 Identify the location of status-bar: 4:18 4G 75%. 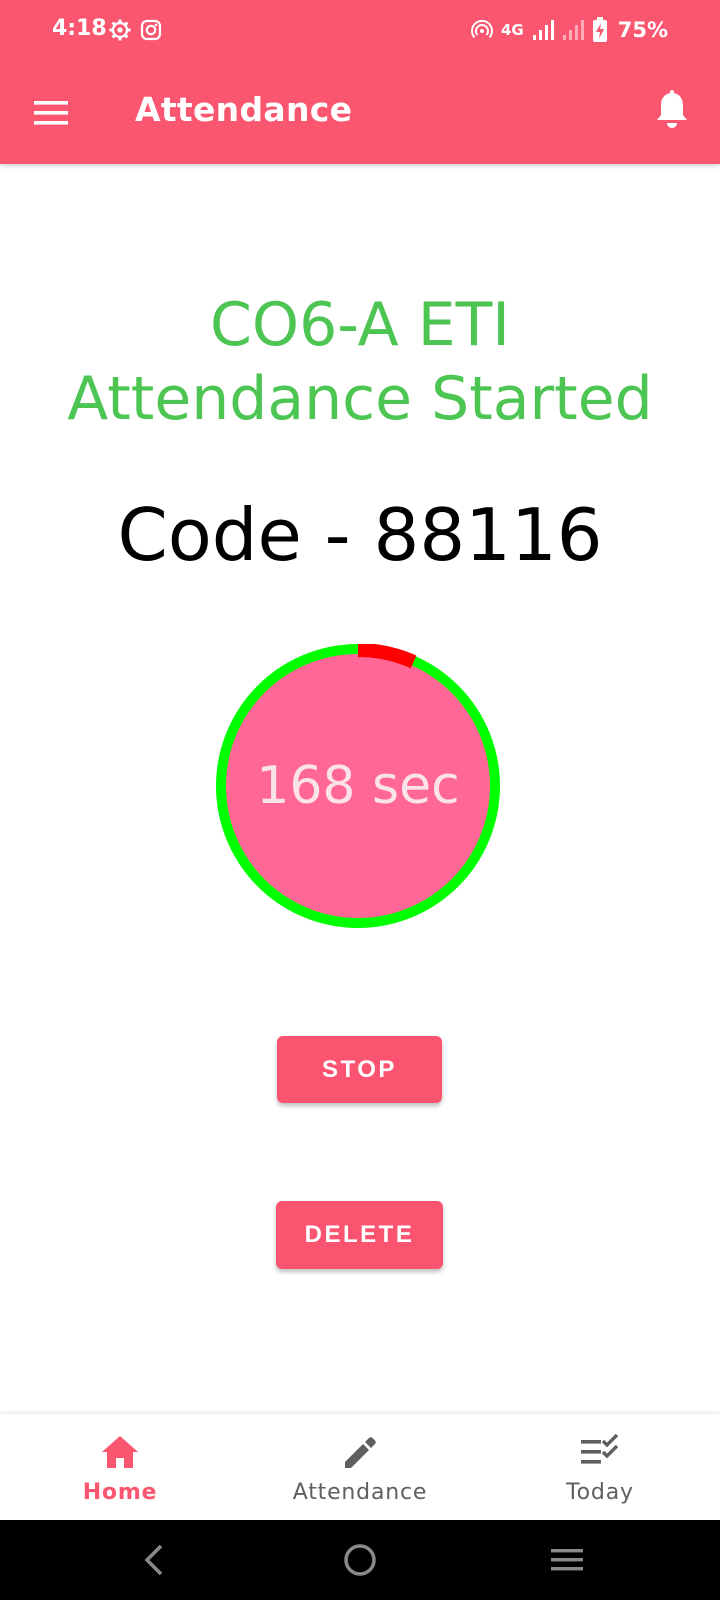
(360, 30).